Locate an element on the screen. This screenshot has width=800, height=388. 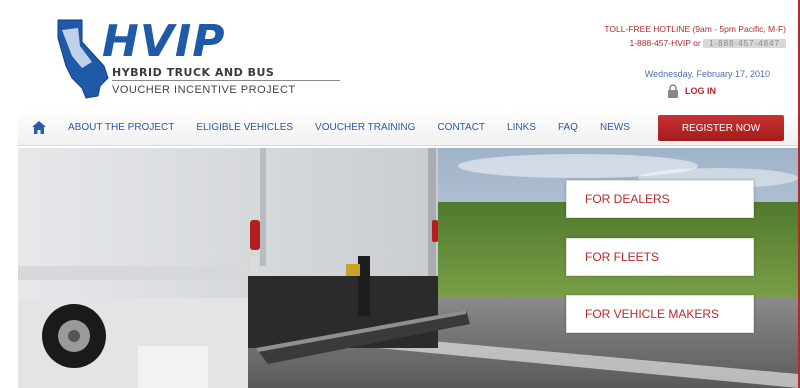
home-icon is located at coordinates (39, 127).